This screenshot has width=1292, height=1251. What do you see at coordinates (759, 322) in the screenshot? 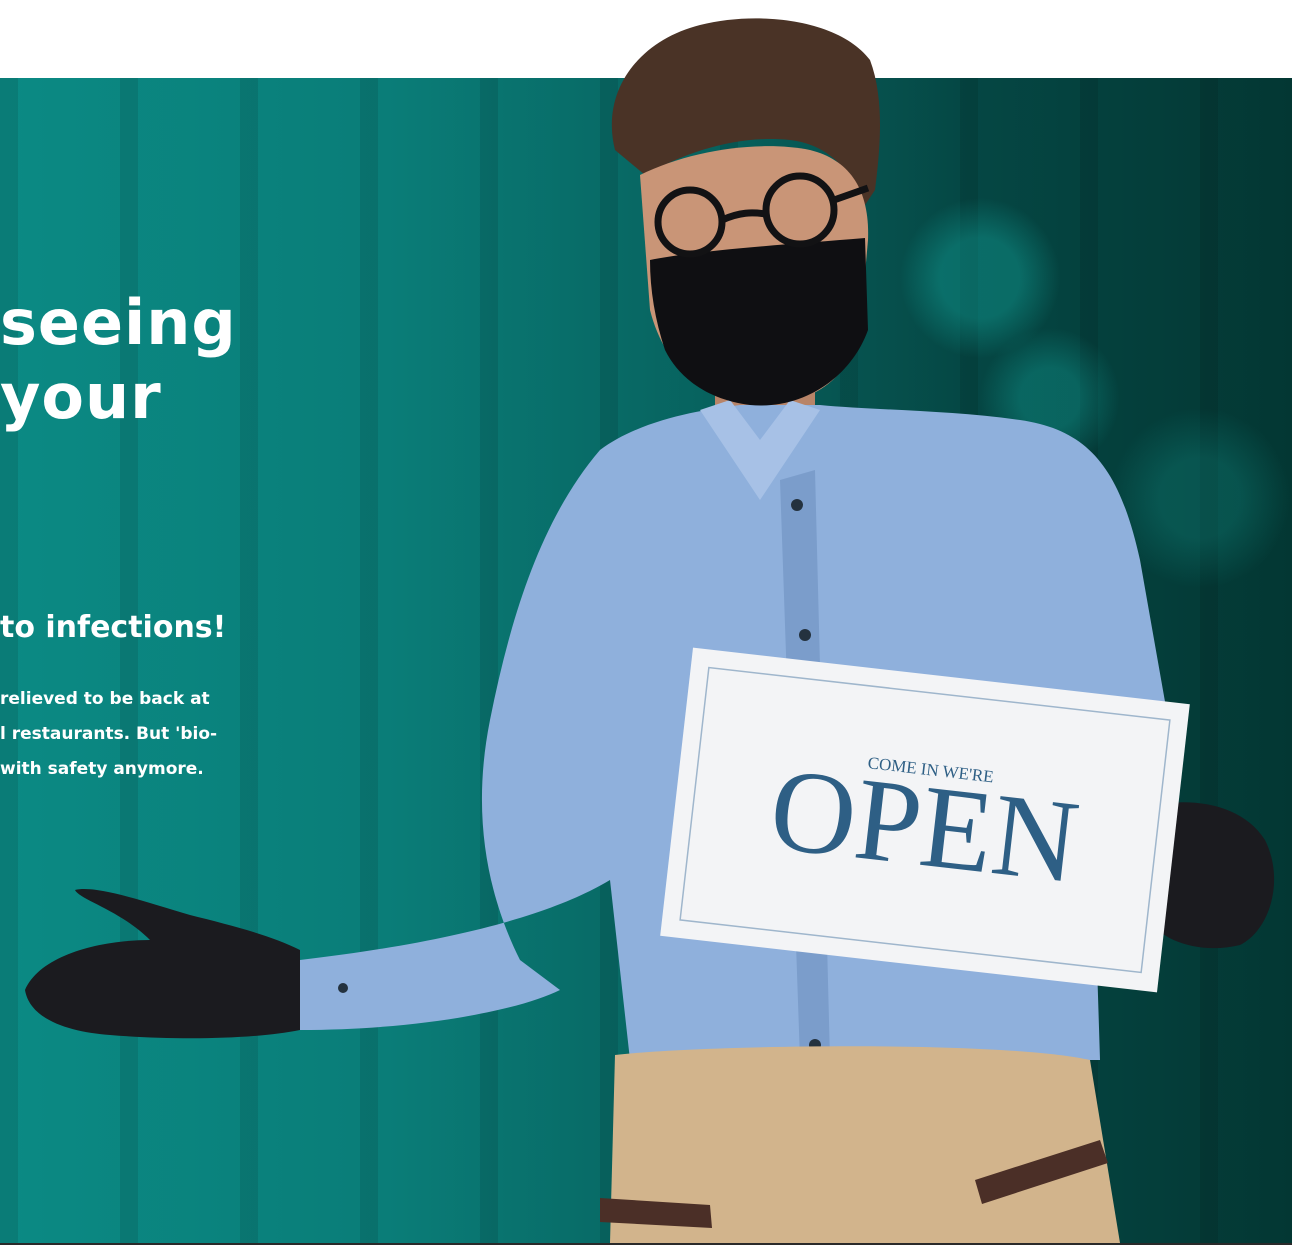
I see `mask` at bounding box center [759, 322].